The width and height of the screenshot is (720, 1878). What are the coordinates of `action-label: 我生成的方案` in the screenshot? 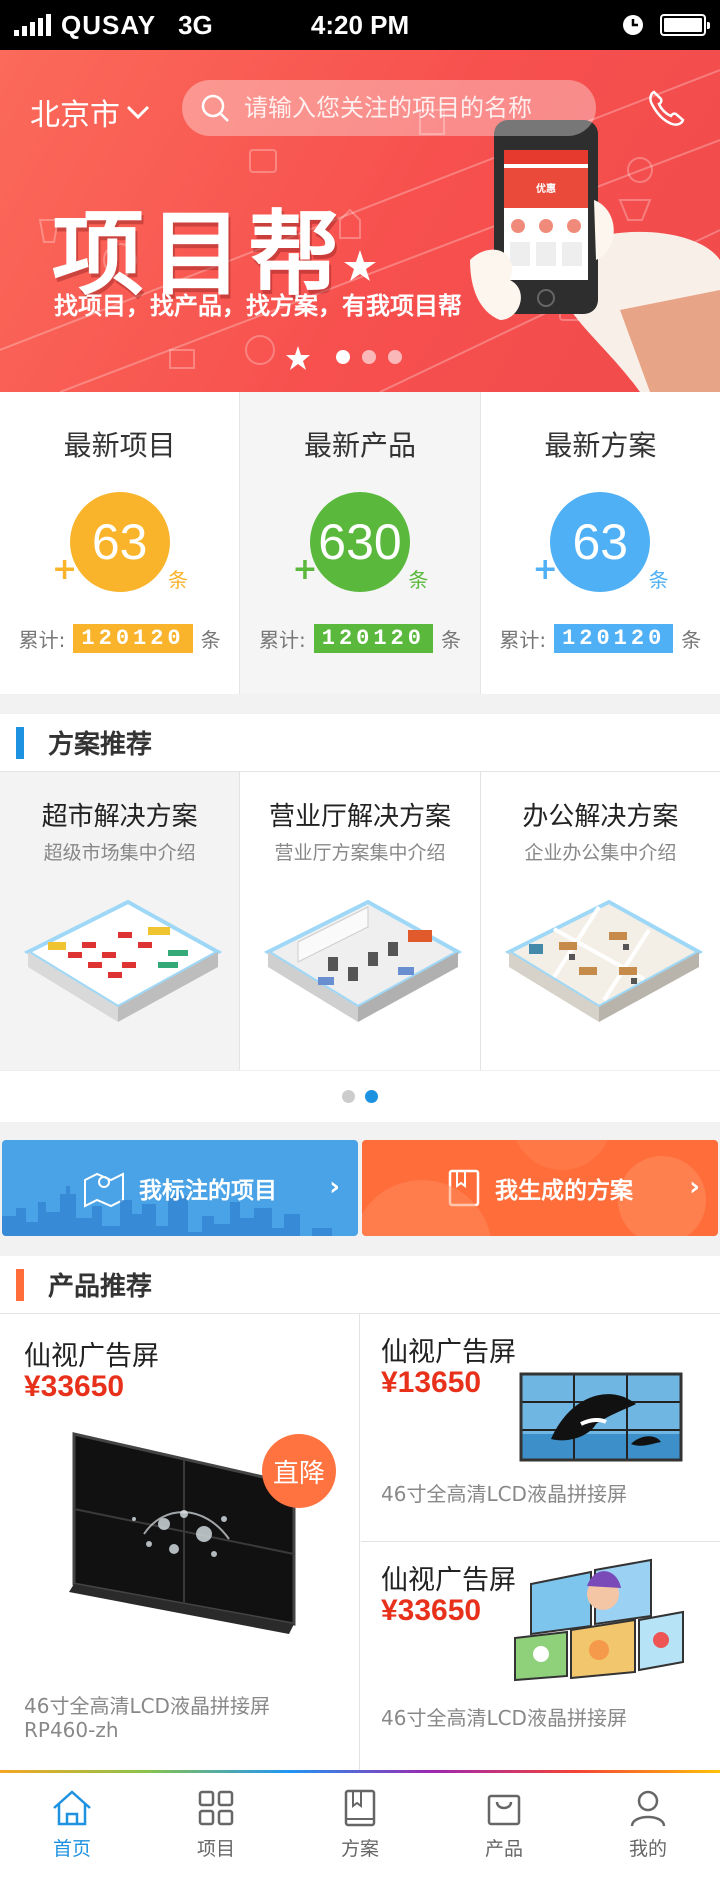 It's located at (564, 1191).